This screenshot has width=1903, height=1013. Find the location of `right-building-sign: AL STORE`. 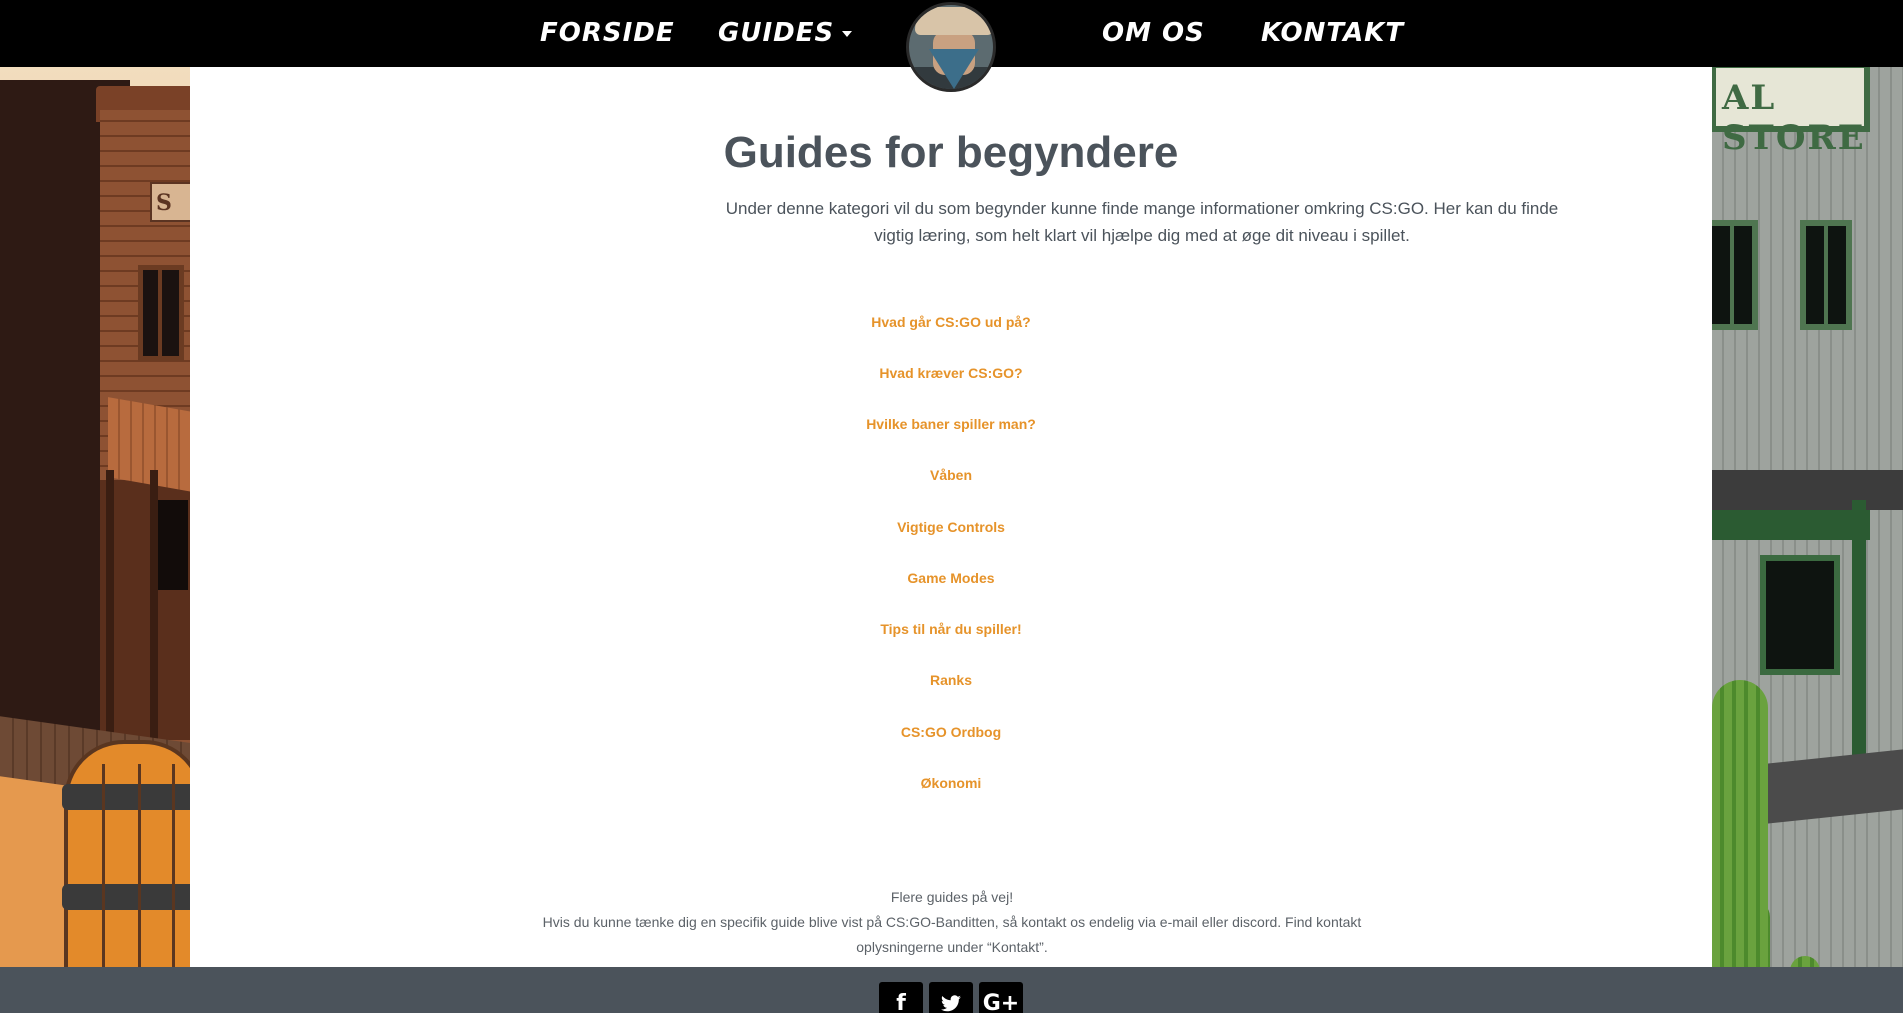

right-building-sign: AL STORE is located at coordinates (1790, 110).